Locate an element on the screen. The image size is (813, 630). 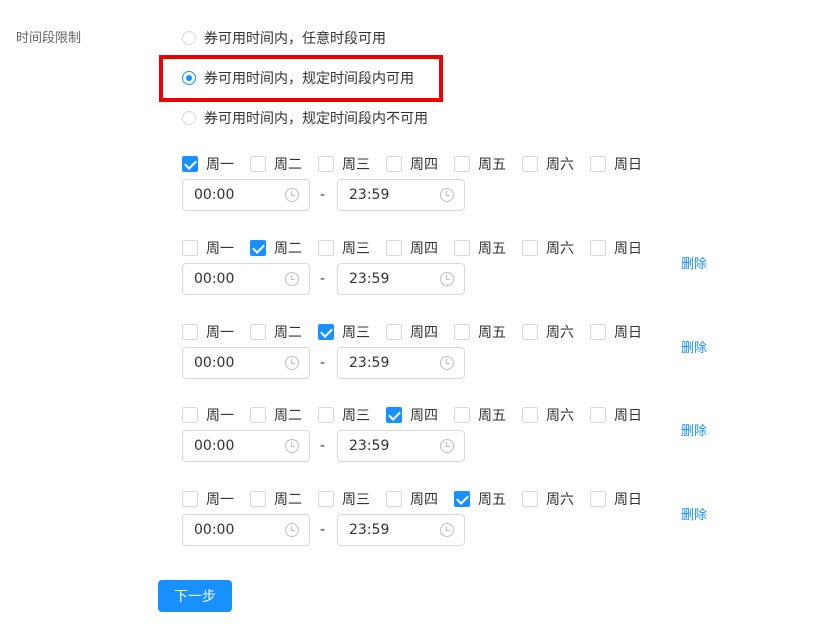
radio-outside-period: 券可用时间内，规定时间段内不可用 is located at coordinates (305, 118).